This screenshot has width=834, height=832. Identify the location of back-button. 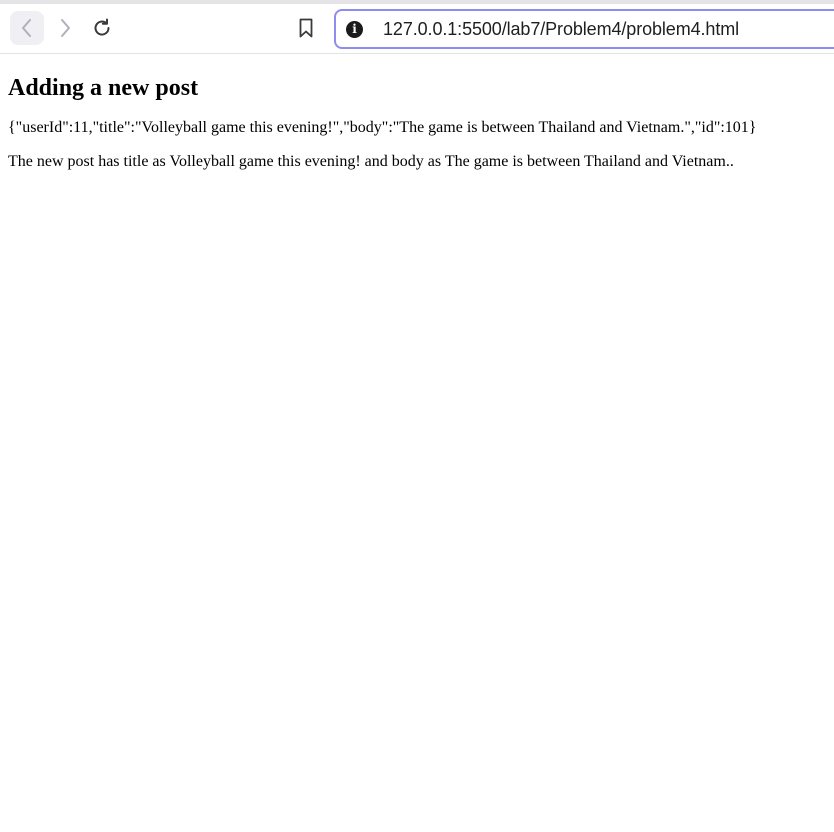
(27, 28).